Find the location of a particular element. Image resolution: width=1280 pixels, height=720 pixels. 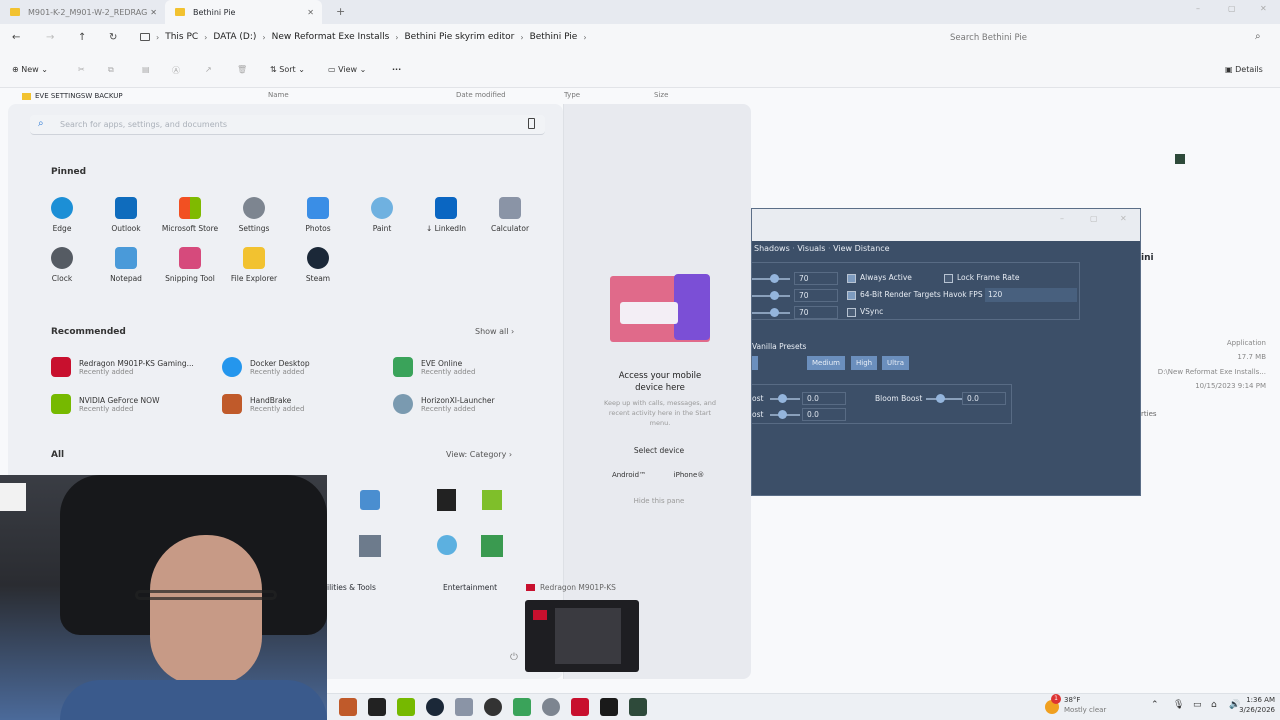

forward-arrow-icon: → is located at coordinates (50, 37).